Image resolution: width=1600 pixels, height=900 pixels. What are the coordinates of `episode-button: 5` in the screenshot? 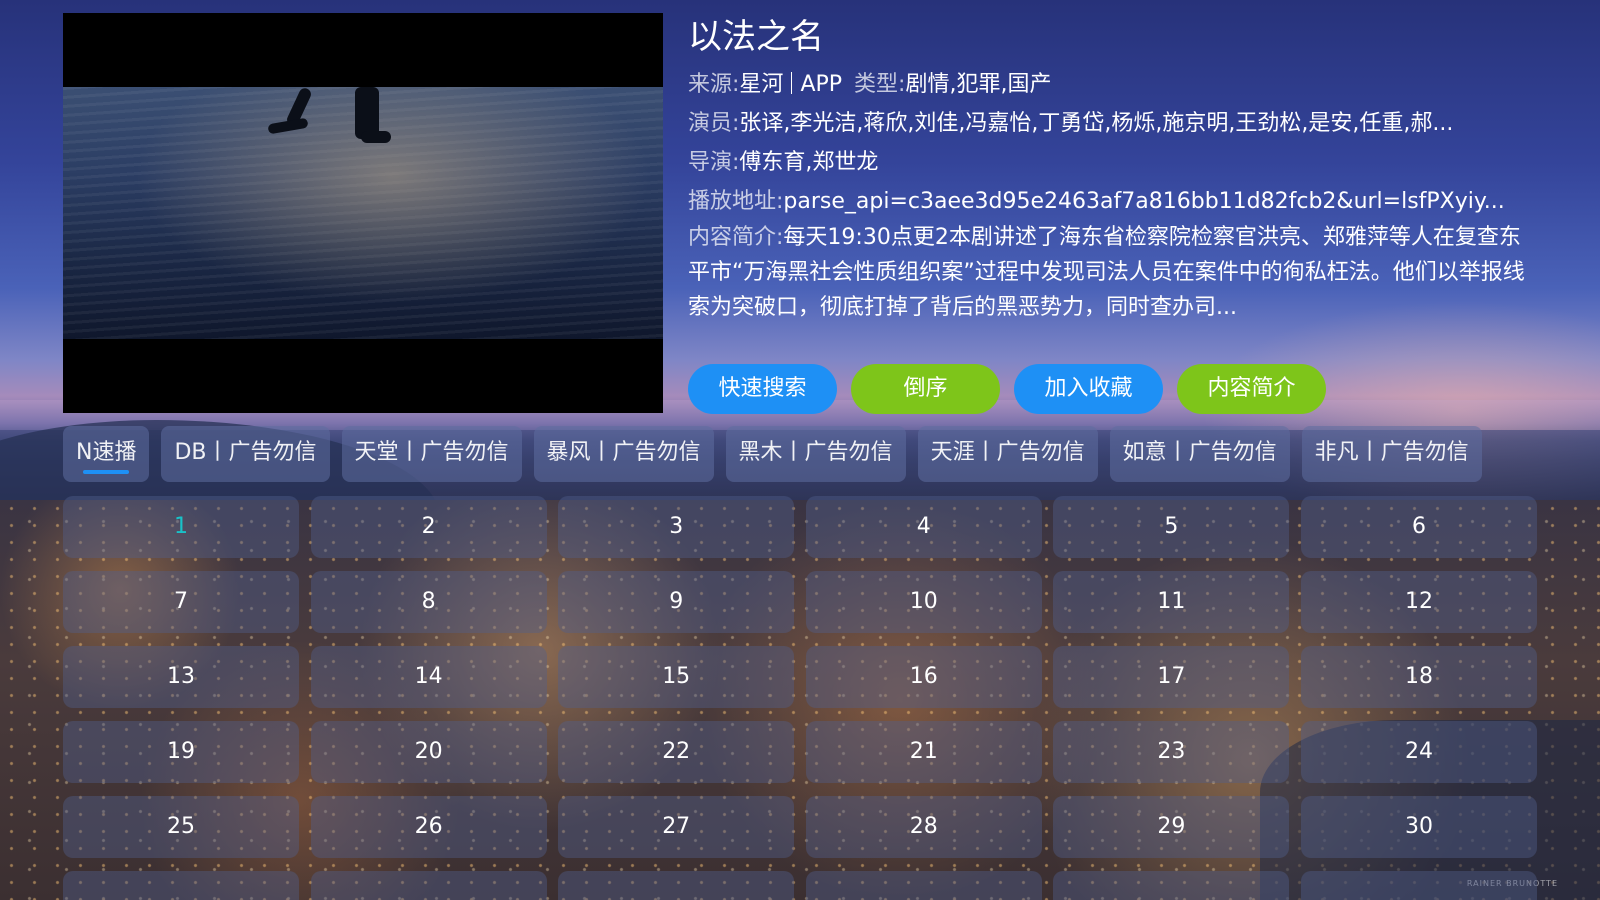 It's located at (1171, 527).